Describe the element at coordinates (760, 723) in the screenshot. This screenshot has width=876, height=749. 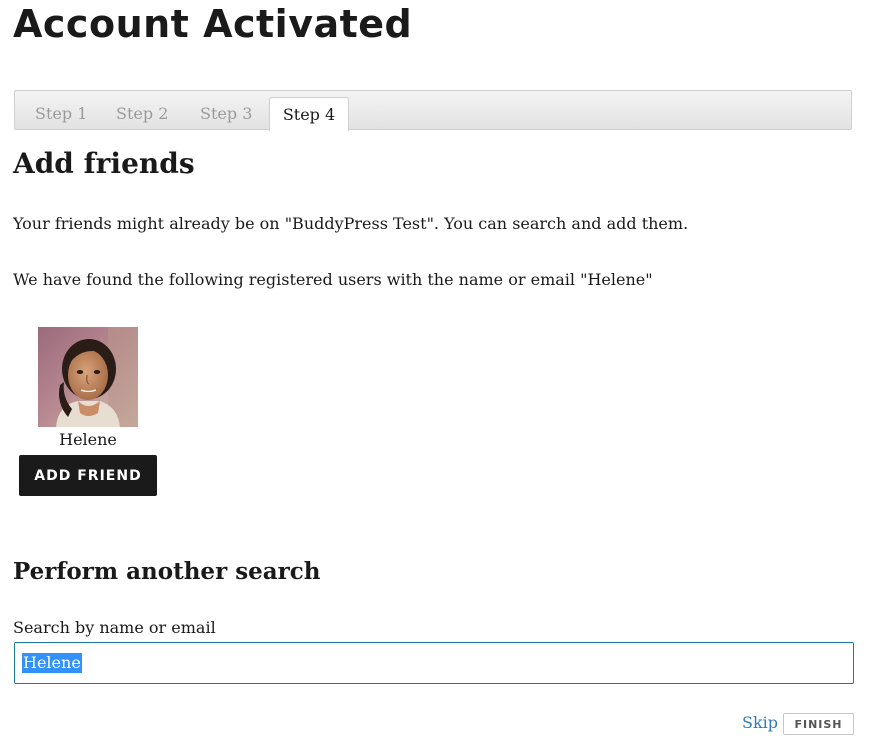
I see `skip-link: Skip` at that location.